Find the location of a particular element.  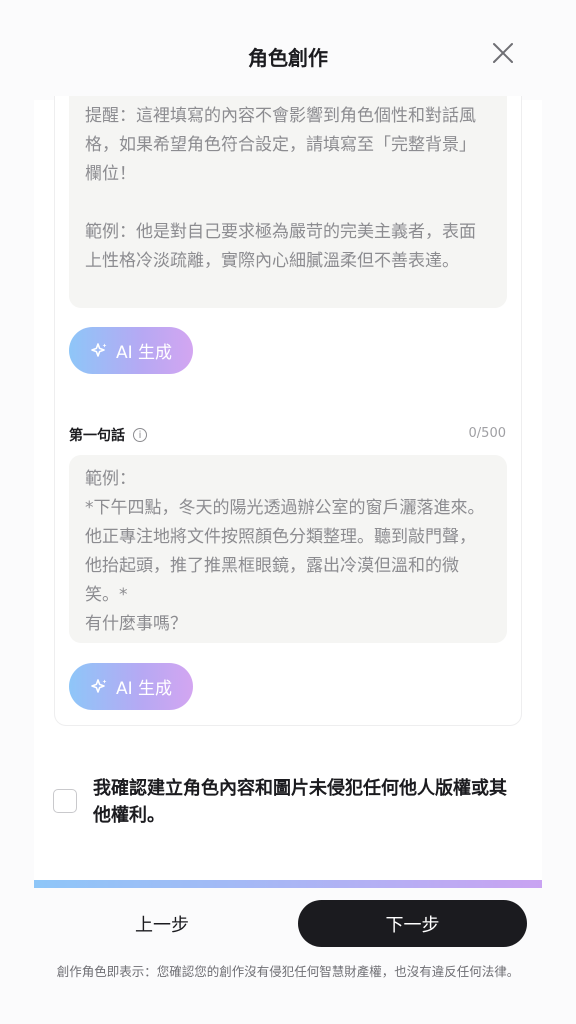

info-icon: i is located at coordinates (140, 435).